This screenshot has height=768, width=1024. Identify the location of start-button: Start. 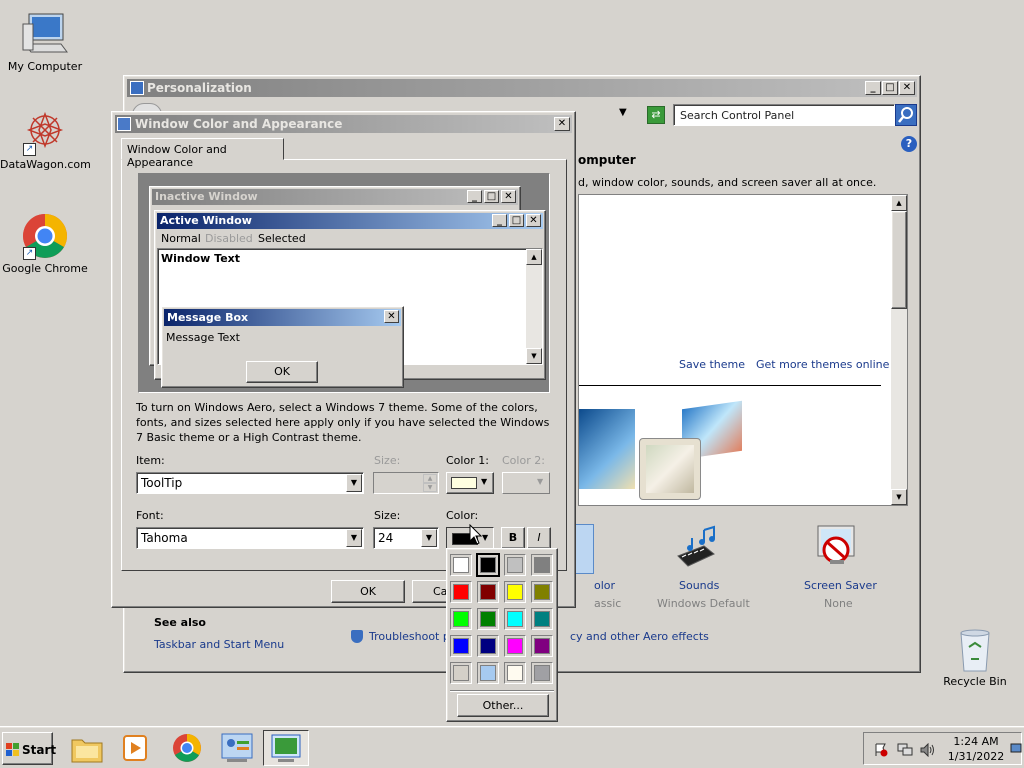
(29, 748).